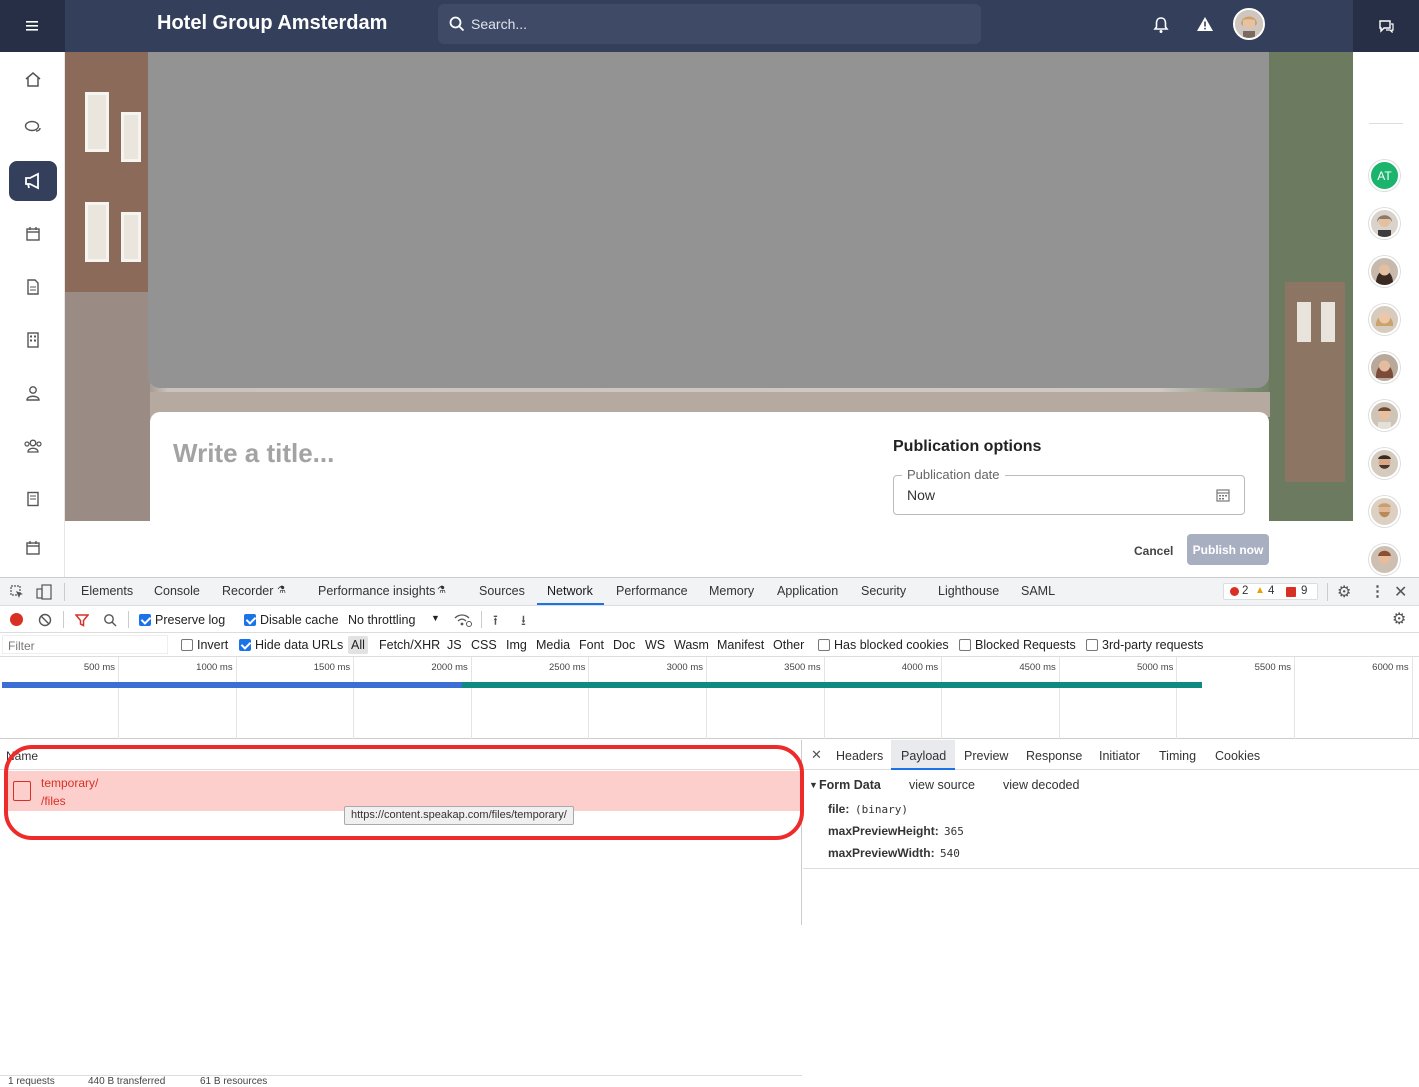 Image resolution: width=1419 pixels, height=1087 pixels. What do you see at coordinates (788, 645) in the screenshot?
I see `type-filter-other: Other` at bounding box center [788, 645].